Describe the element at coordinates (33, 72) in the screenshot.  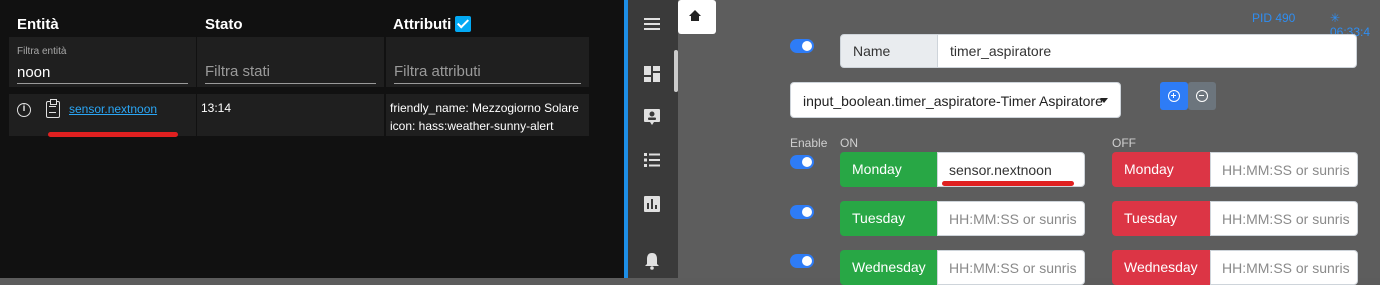
I see `entity-filter-value: noon` at that location.